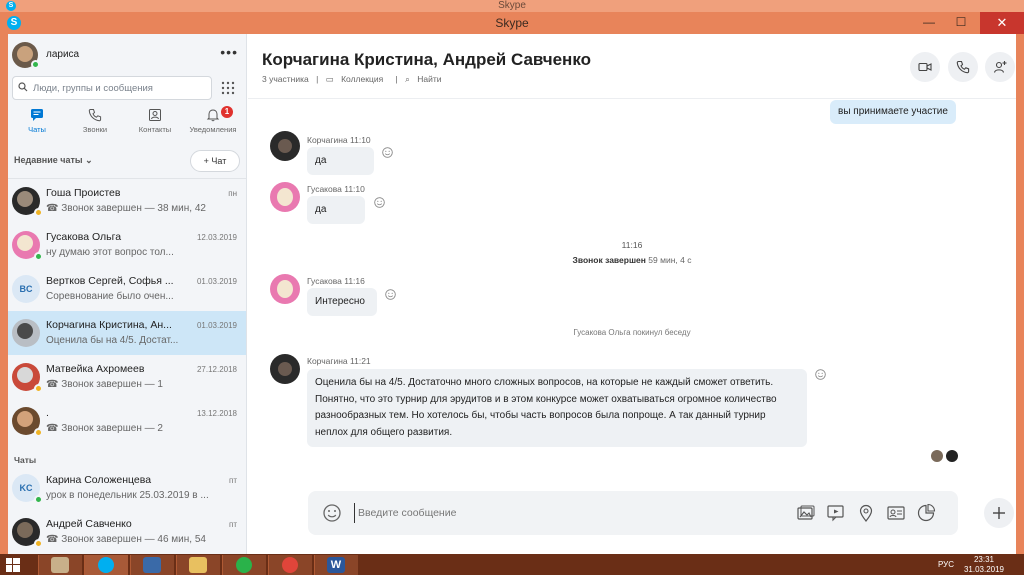 Image resolution: width=1024 pixels, height=575 pixels. I want to click on tab-label: Чаты, so click(37, 129).